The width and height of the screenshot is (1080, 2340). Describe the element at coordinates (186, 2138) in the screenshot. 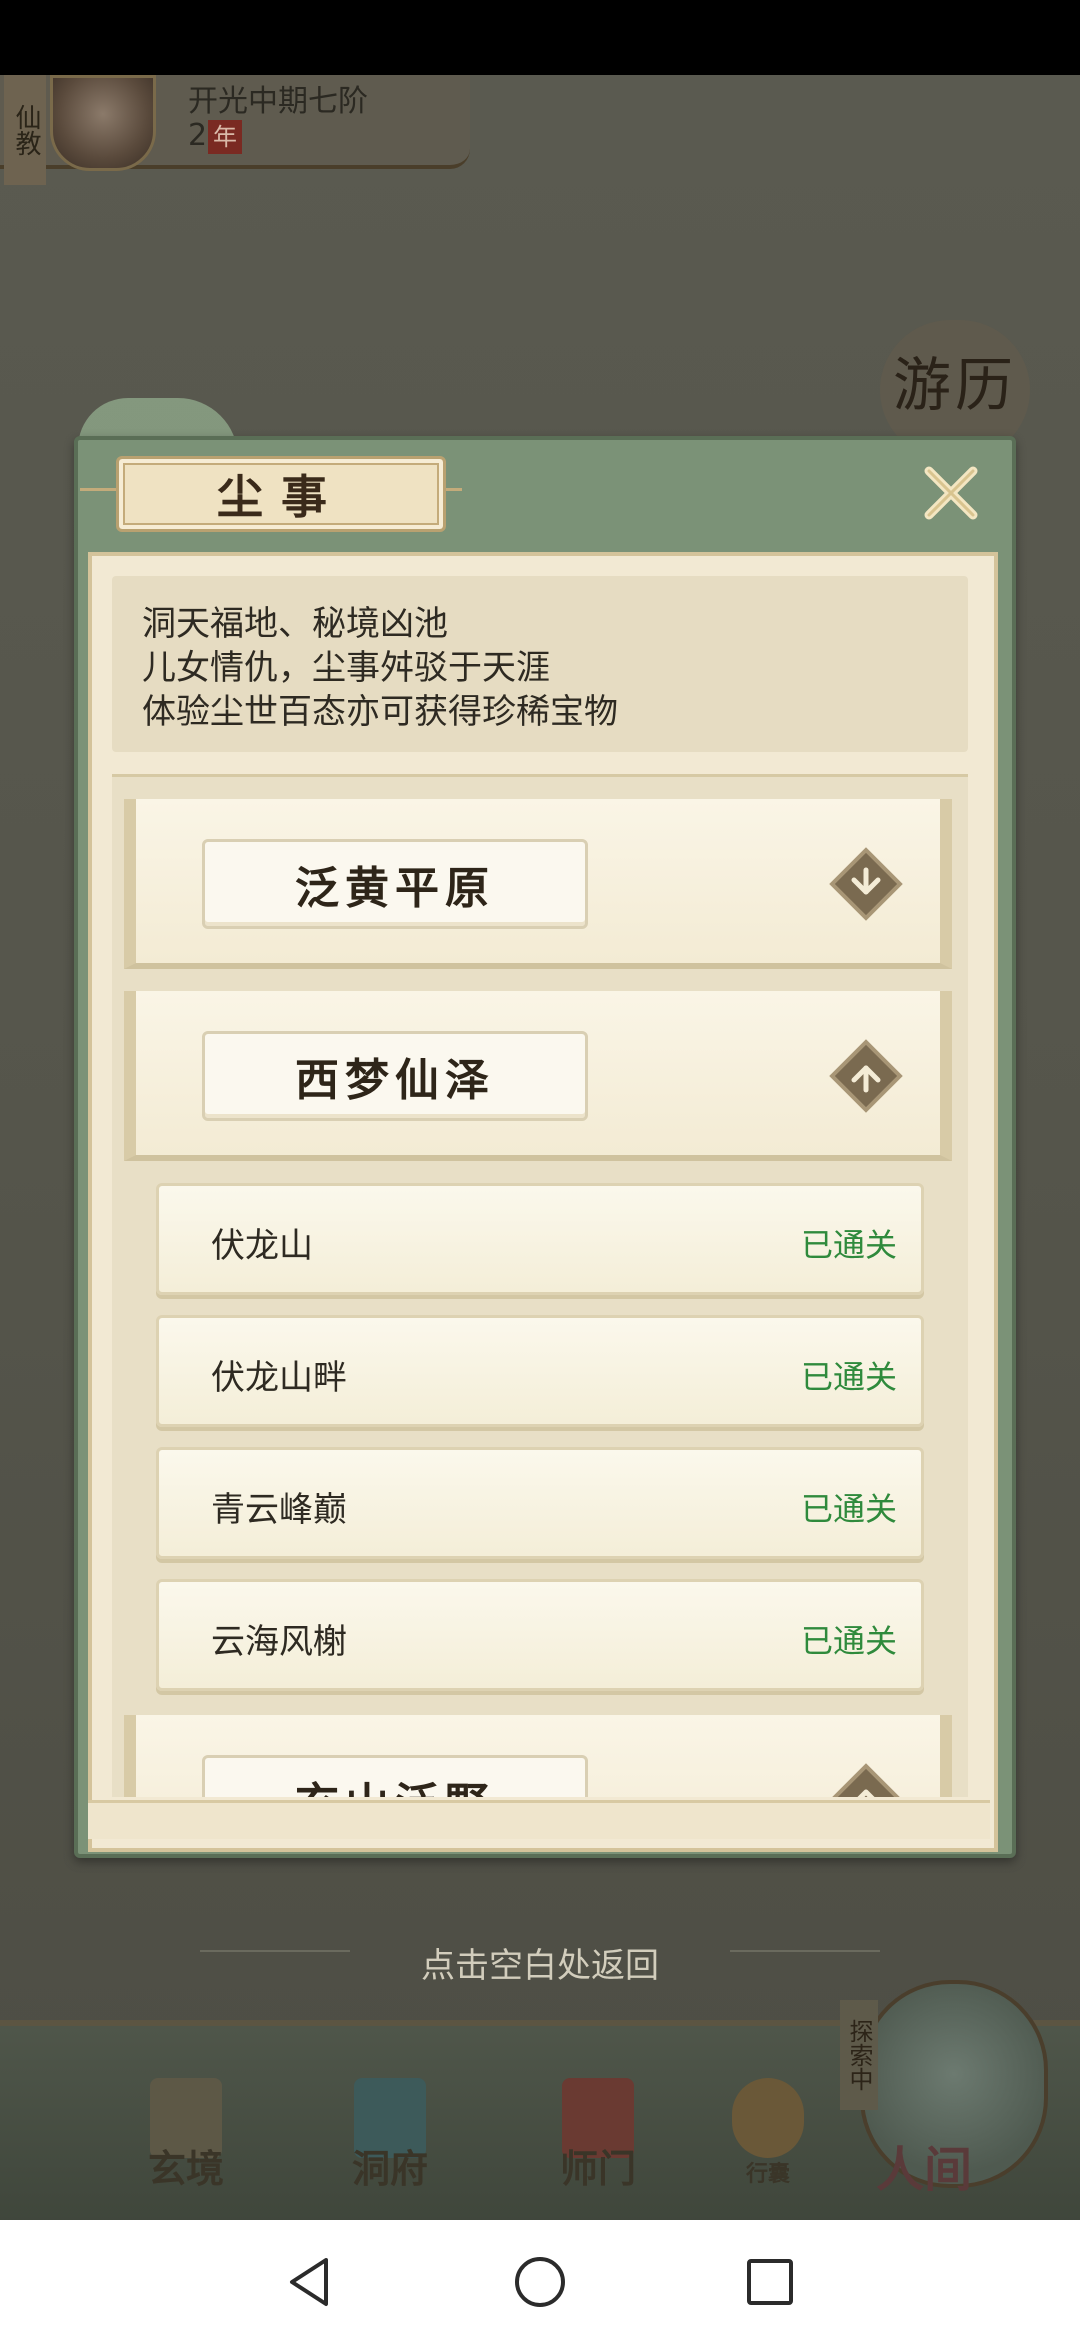

I see `nav-item-xuanjing: 玄境` at that location.